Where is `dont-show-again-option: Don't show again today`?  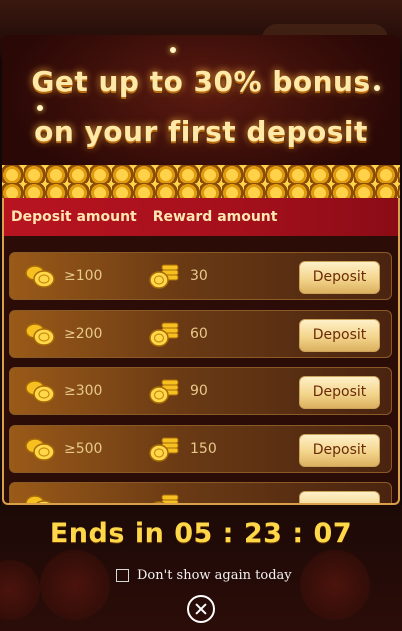
dont-show-again-option: Don't show again today is located at coordinates (204, 575).